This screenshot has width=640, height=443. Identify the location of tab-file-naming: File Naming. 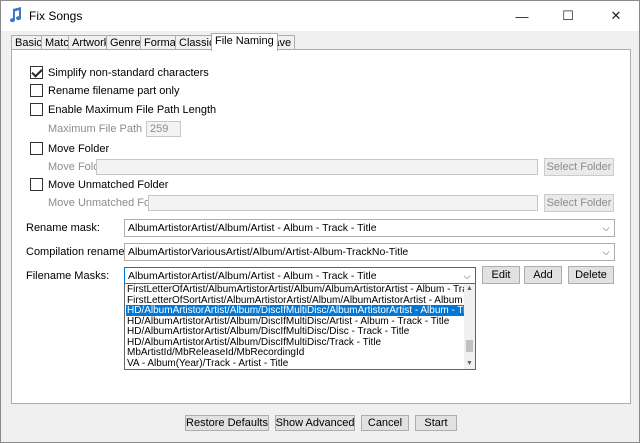
(244, 42).